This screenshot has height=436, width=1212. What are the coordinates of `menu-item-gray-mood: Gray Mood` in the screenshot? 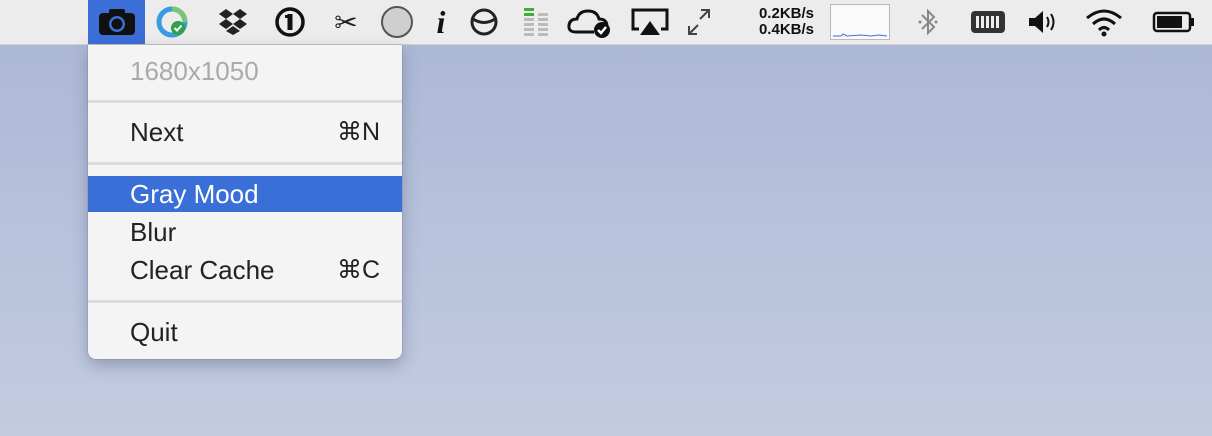 It's located at (245, 194).